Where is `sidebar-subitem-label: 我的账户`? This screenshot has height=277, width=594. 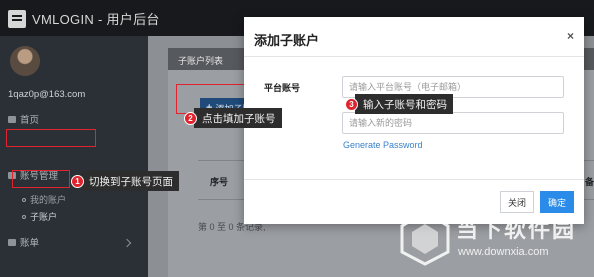
sidebar-subitem-label: 我的账户 is located at coordinates (48, 200).